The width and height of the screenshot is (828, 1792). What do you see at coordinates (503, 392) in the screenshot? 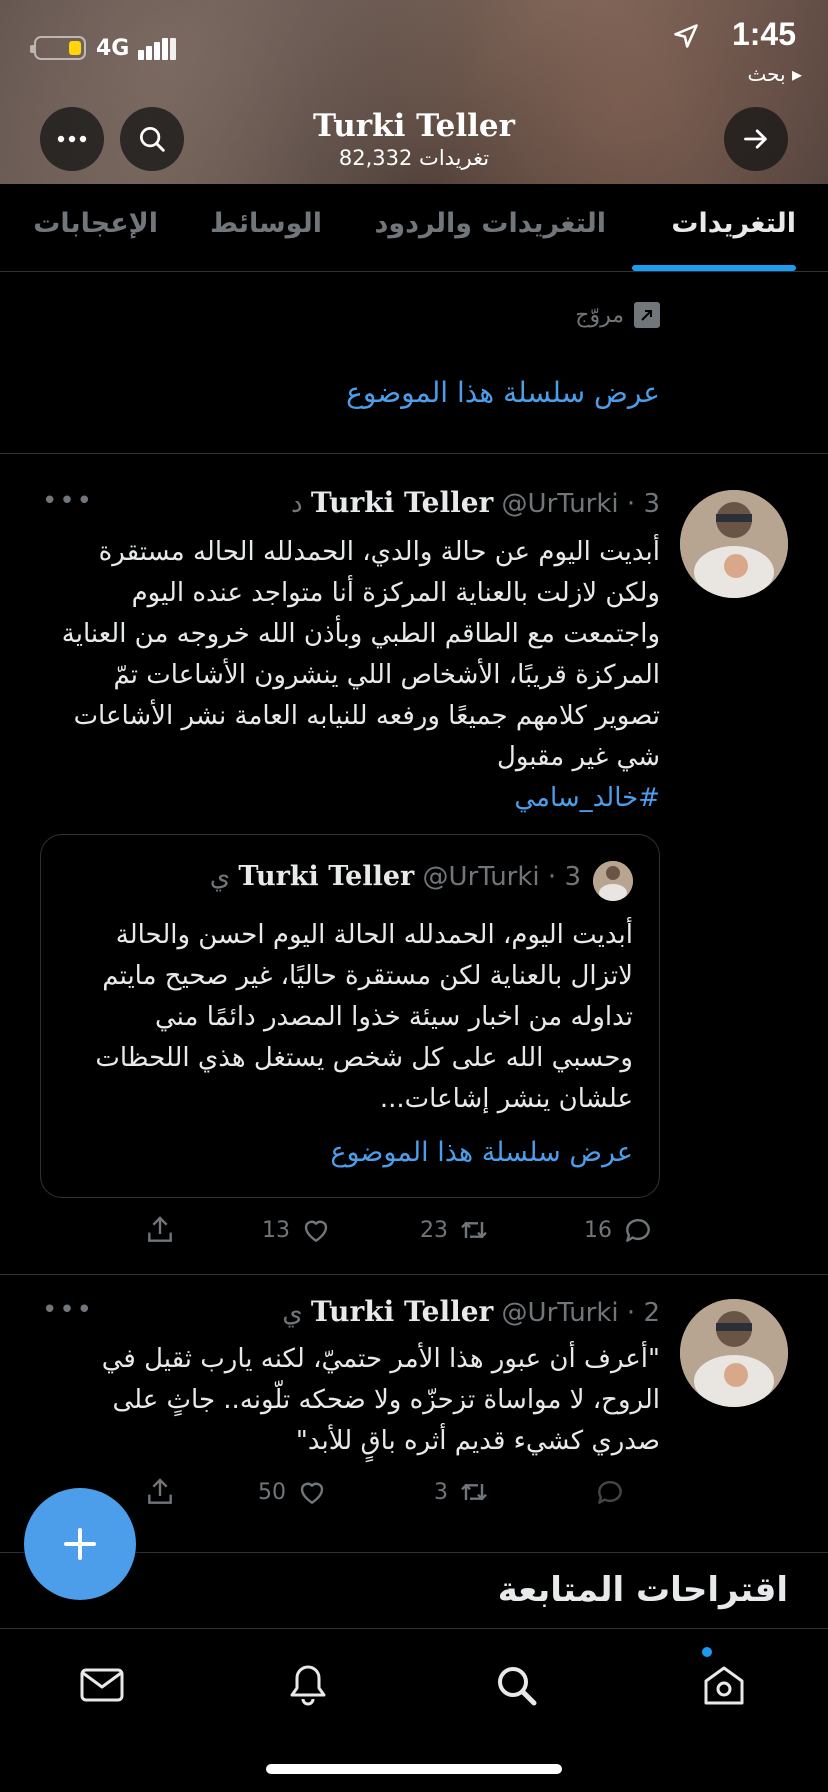
I see `show-thread-link: عرض سلسلة هذا الموضوع` at bounding box center [503, 392].